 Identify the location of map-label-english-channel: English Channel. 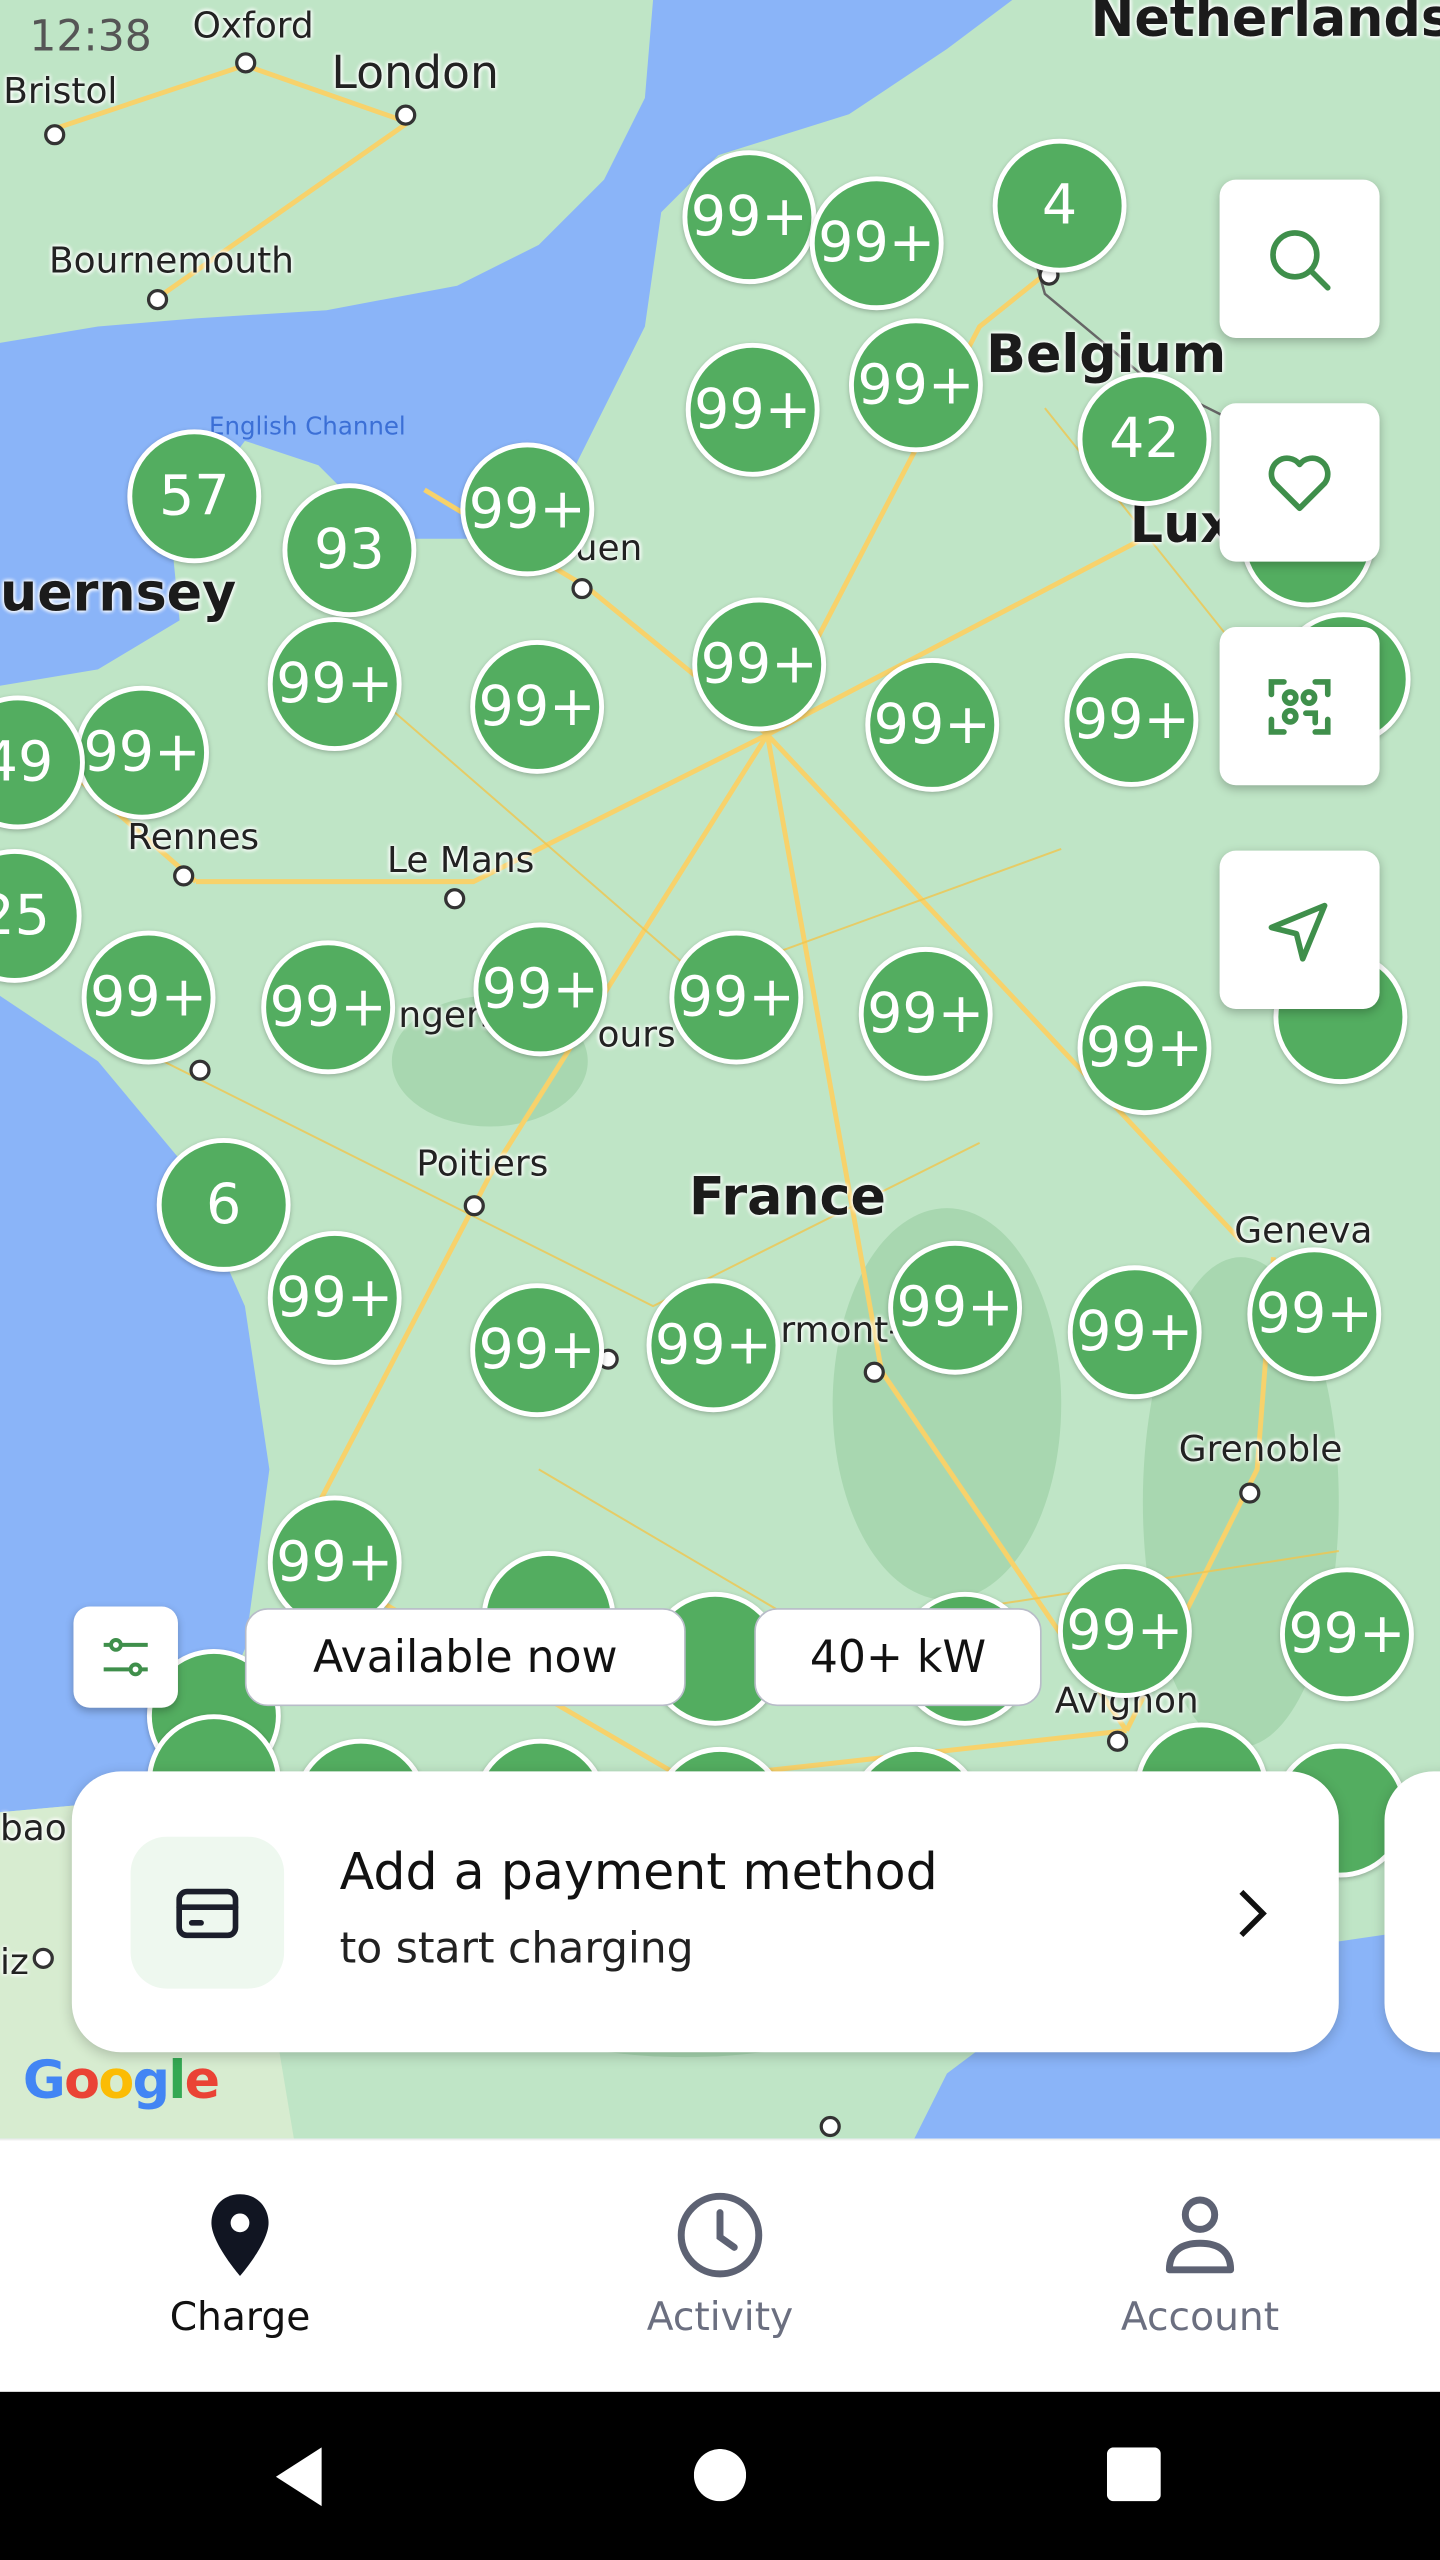
(307, 426).